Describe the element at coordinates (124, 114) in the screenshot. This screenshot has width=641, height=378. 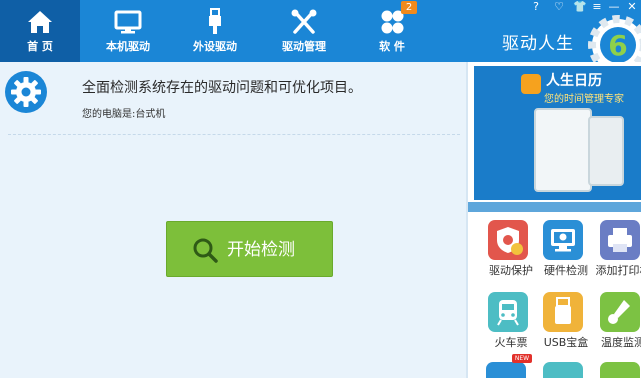
I see `pc-type-label: 您的电脑是:台式机` at that location.